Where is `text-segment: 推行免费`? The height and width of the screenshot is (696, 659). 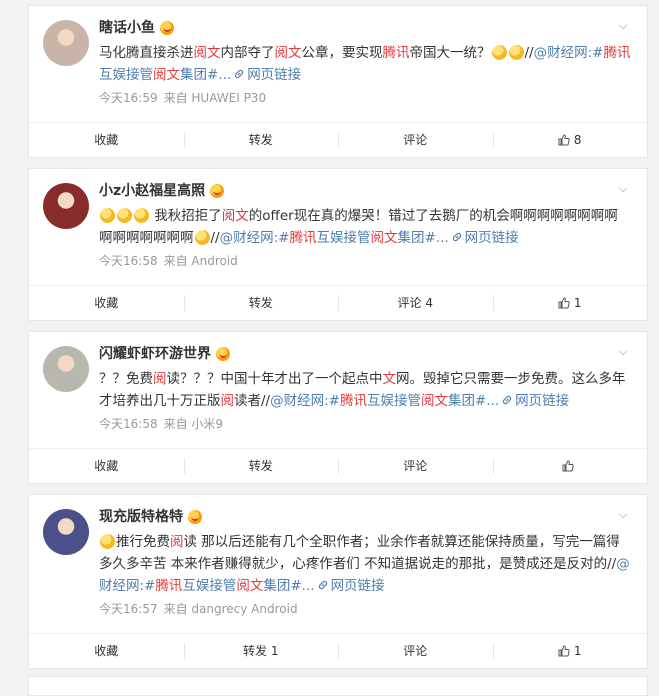
text-segment: 推行免费 is located at coordinates (143, 542).